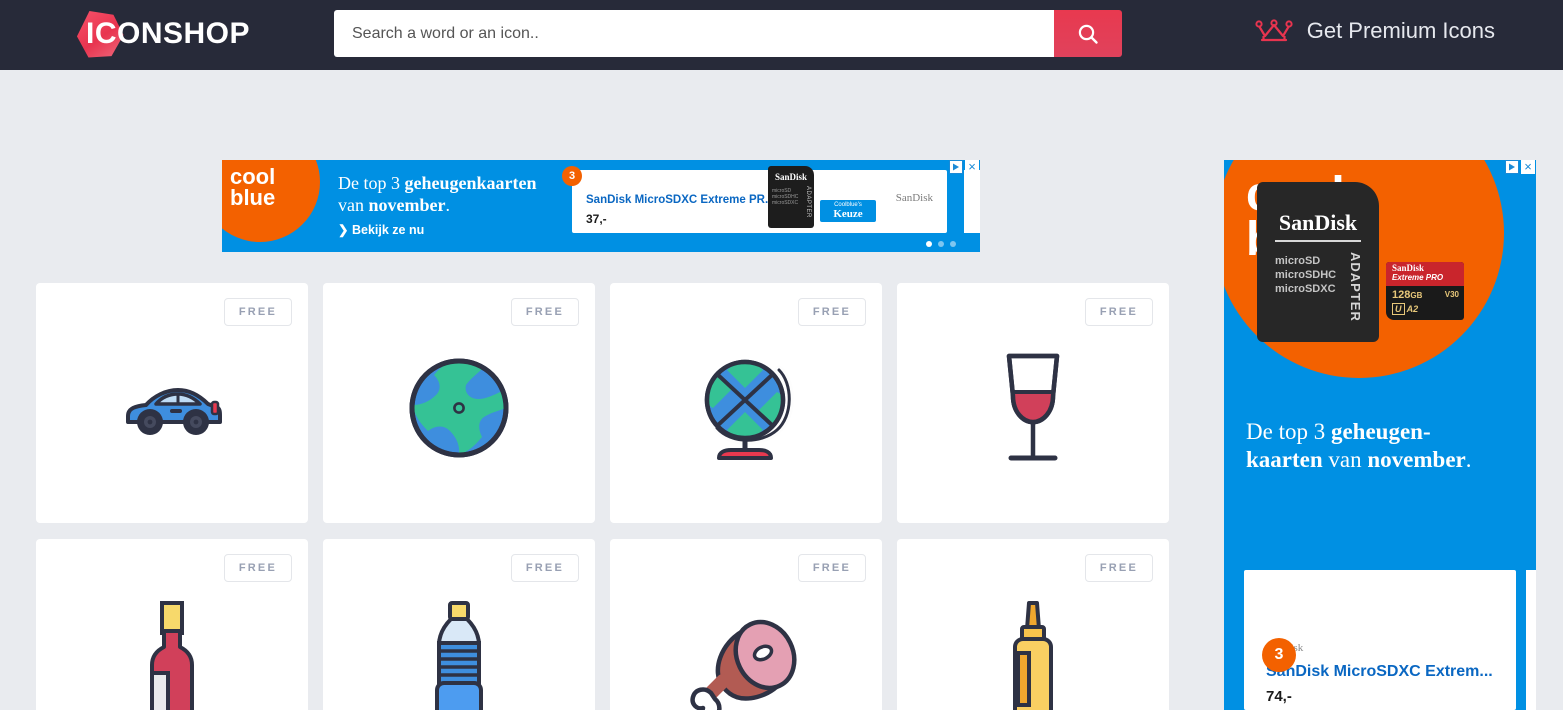  I want to click on car-icon, so click(172, 410).